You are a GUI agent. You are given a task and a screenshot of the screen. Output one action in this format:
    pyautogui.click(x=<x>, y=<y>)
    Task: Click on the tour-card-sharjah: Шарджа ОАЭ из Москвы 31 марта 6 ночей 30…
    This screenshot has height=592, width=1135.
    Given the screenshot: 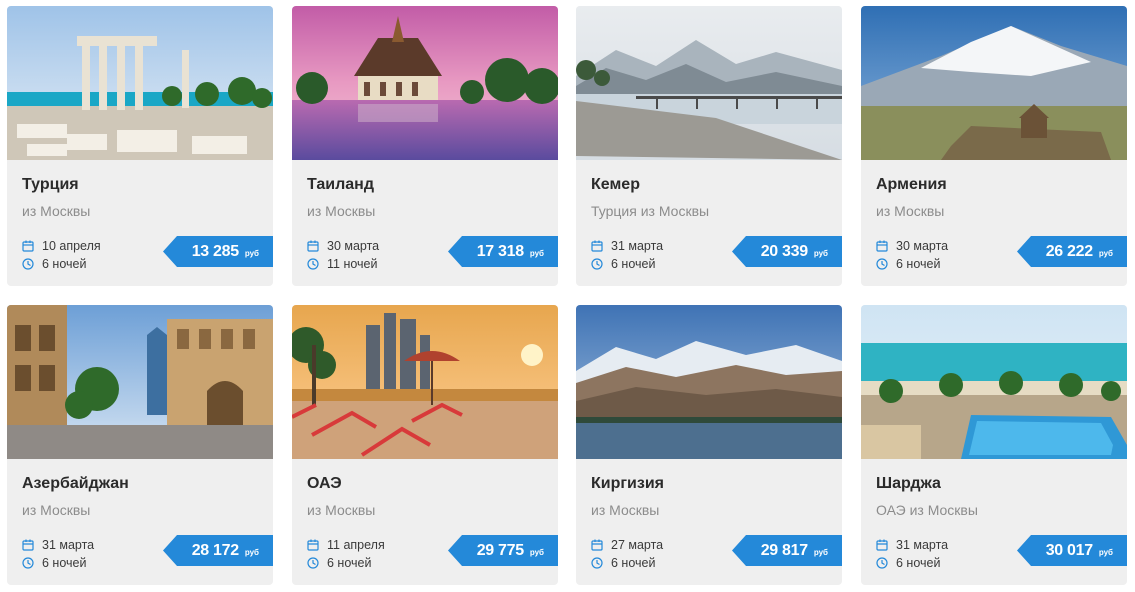 What is the action you would take?
    pyautogui.click(x=994, y=445)
    